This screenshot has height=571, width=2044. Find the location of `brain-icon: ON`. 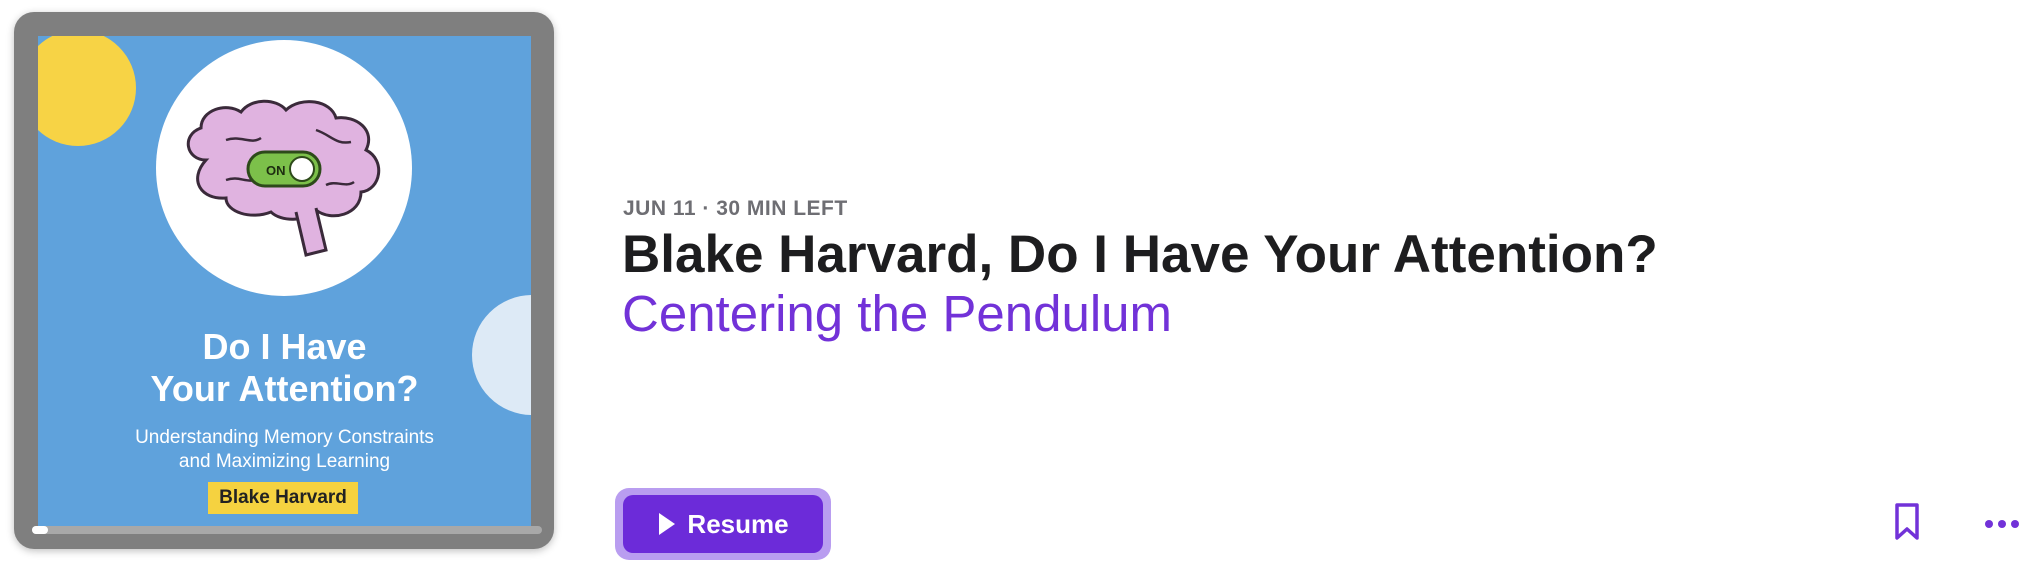

brain-icon: ON is located at coordinates (283, 178).